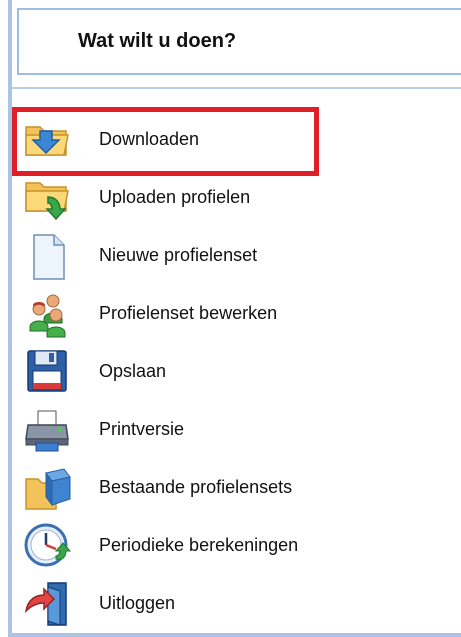 This screenshot has width=461, height=637. Describe the element at coordinates (232, 604) in the screenshot. I see `menu-item-uitloggen: Uitloggen` at that location.